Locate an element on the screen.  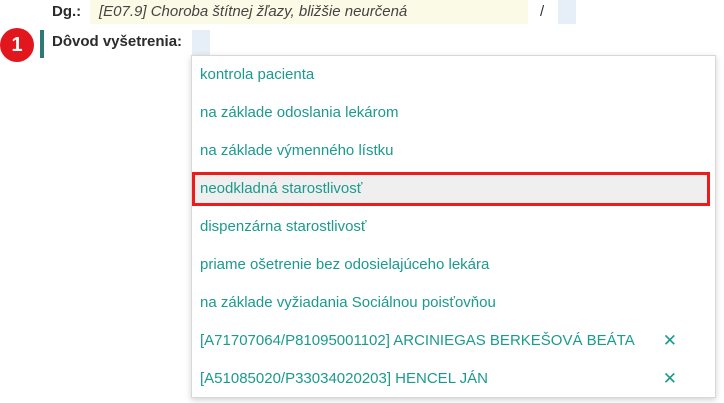
option-label: kontrola pacienta is located at coordinates (257, 74).